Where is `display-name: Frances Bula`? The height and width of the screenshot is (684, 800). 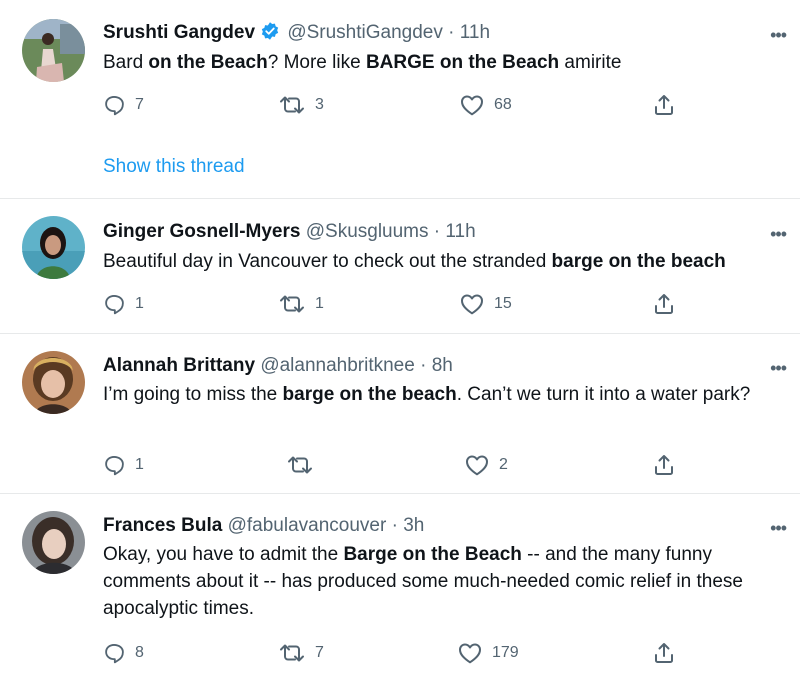
display-name: Frances Bula is located at coordinates (162, 525).